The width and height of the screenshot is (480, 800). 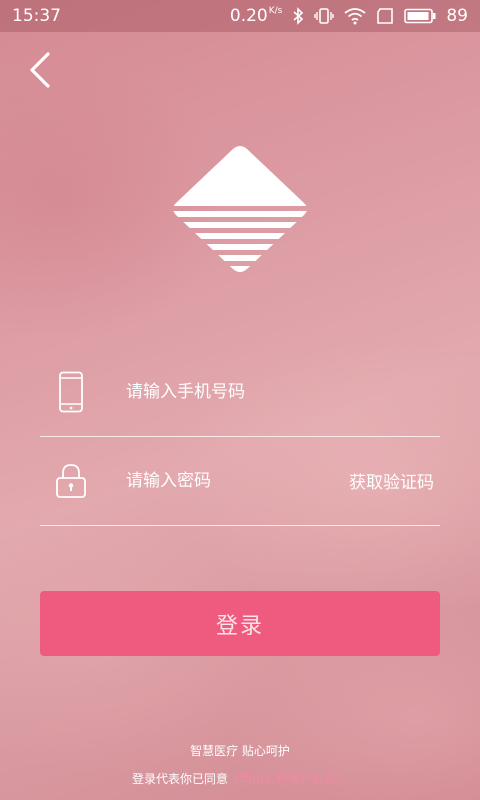 What do you see at coordinates (324, 16) in the screenshot?
I see `vibrate-icon` at bounding box center [324, 16].